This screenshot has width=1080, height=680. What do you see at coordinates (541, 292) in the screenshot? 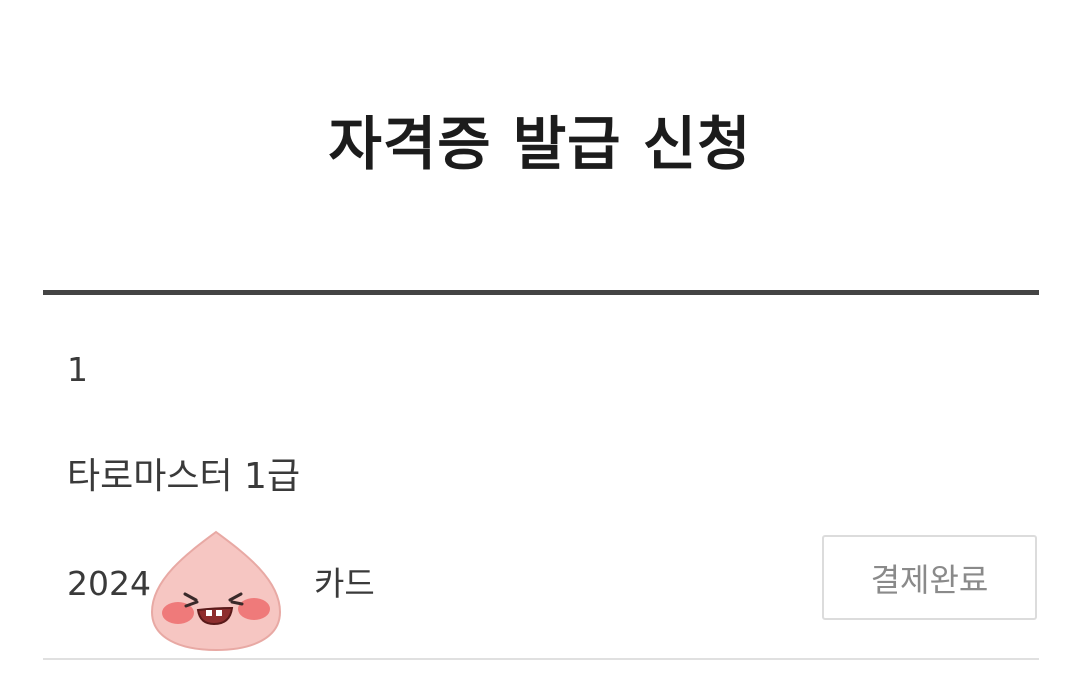
I see `list-top-divider` at bounding box center [541, 292].